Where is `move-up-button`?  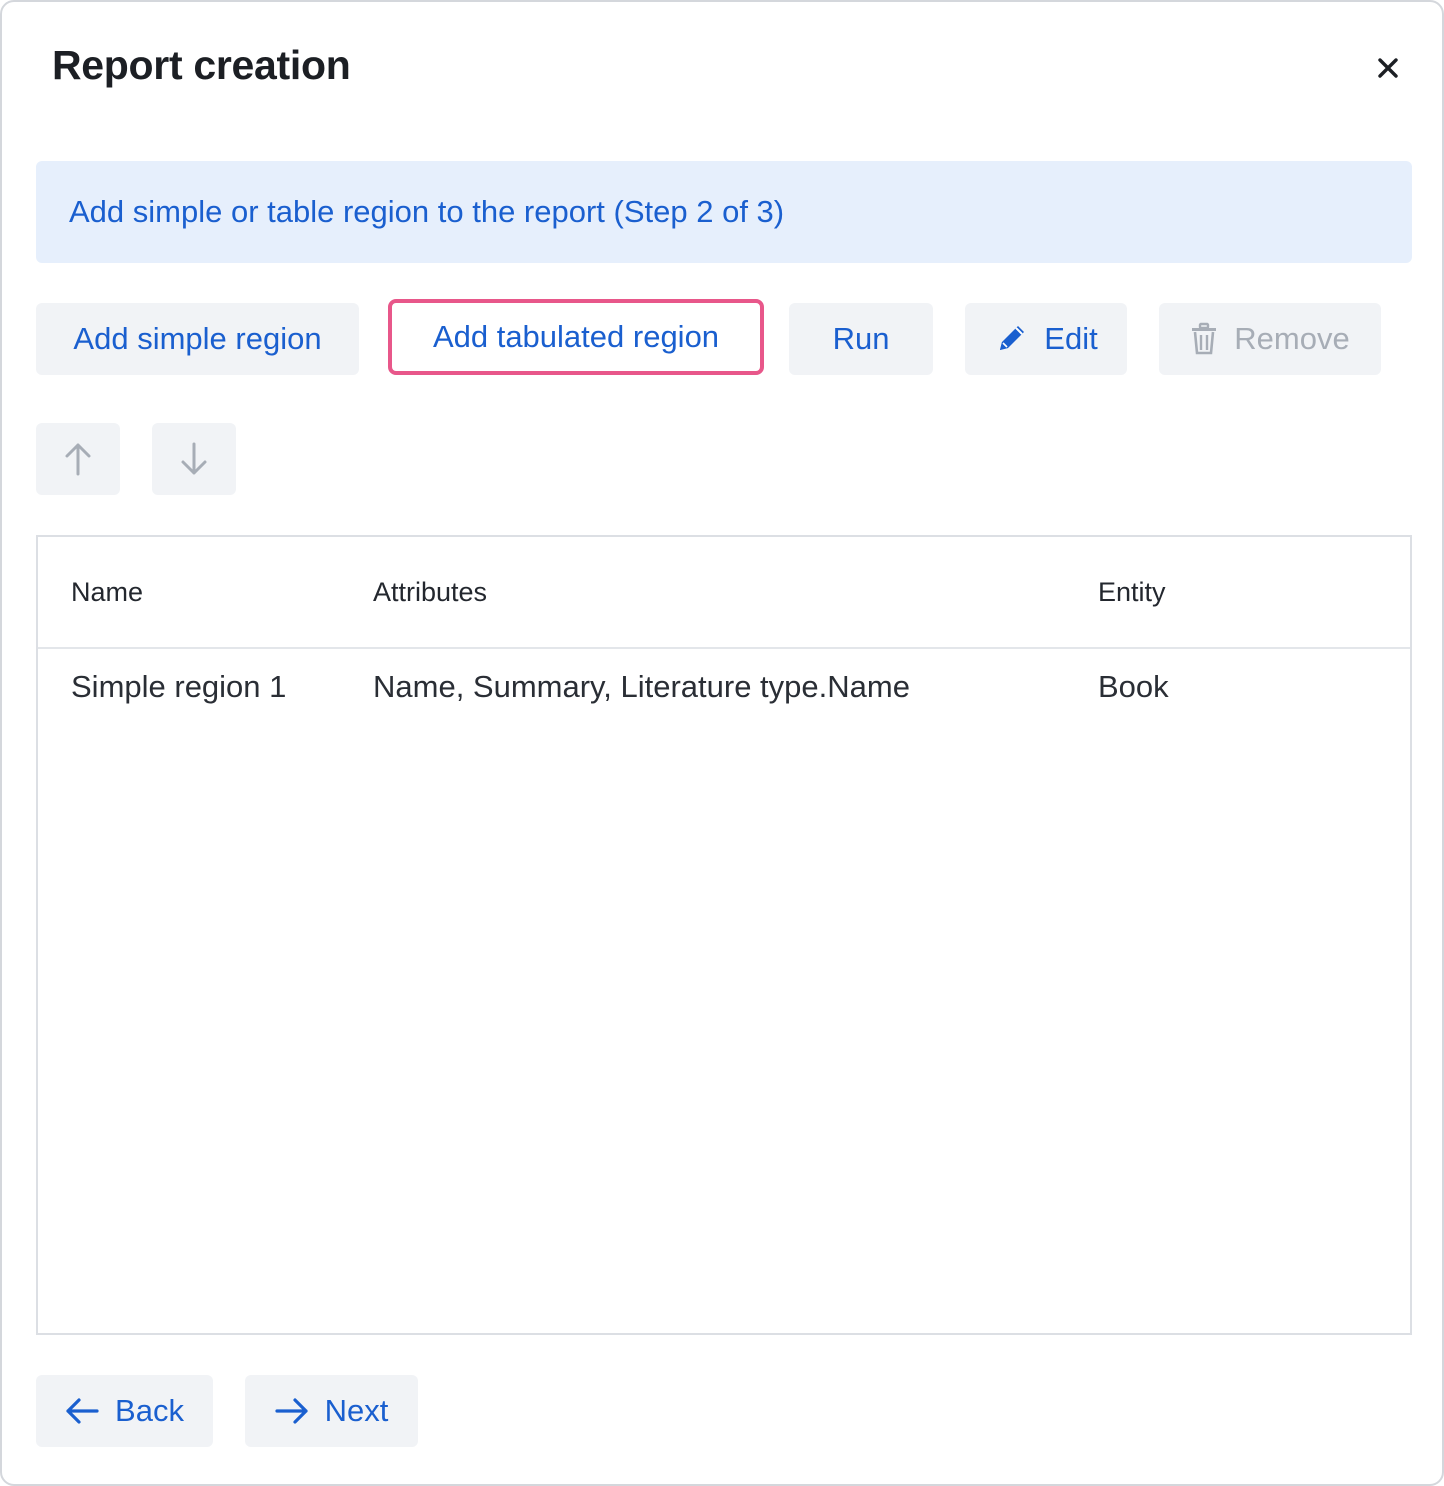 move-up-button is located at coordinates (78, 459).